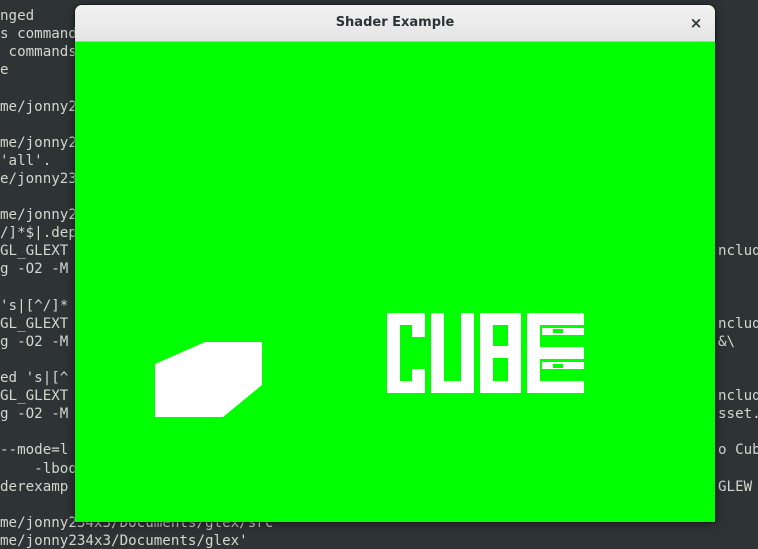 This screenshot has height=549, width=758. I want to click on terminal-line: -lboo, so click(38, 468).